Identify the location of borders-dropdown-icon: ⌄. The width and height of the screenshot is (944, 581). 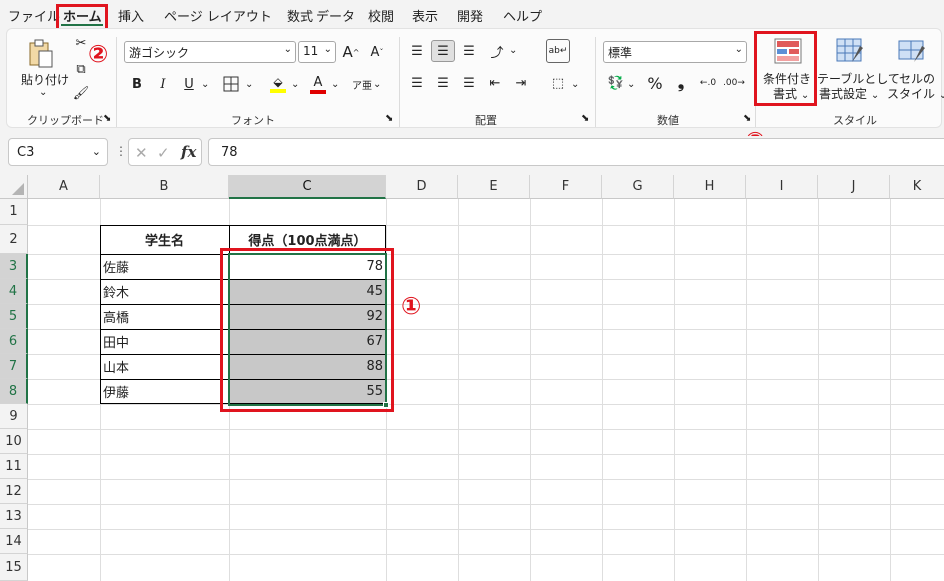
(249, 84).